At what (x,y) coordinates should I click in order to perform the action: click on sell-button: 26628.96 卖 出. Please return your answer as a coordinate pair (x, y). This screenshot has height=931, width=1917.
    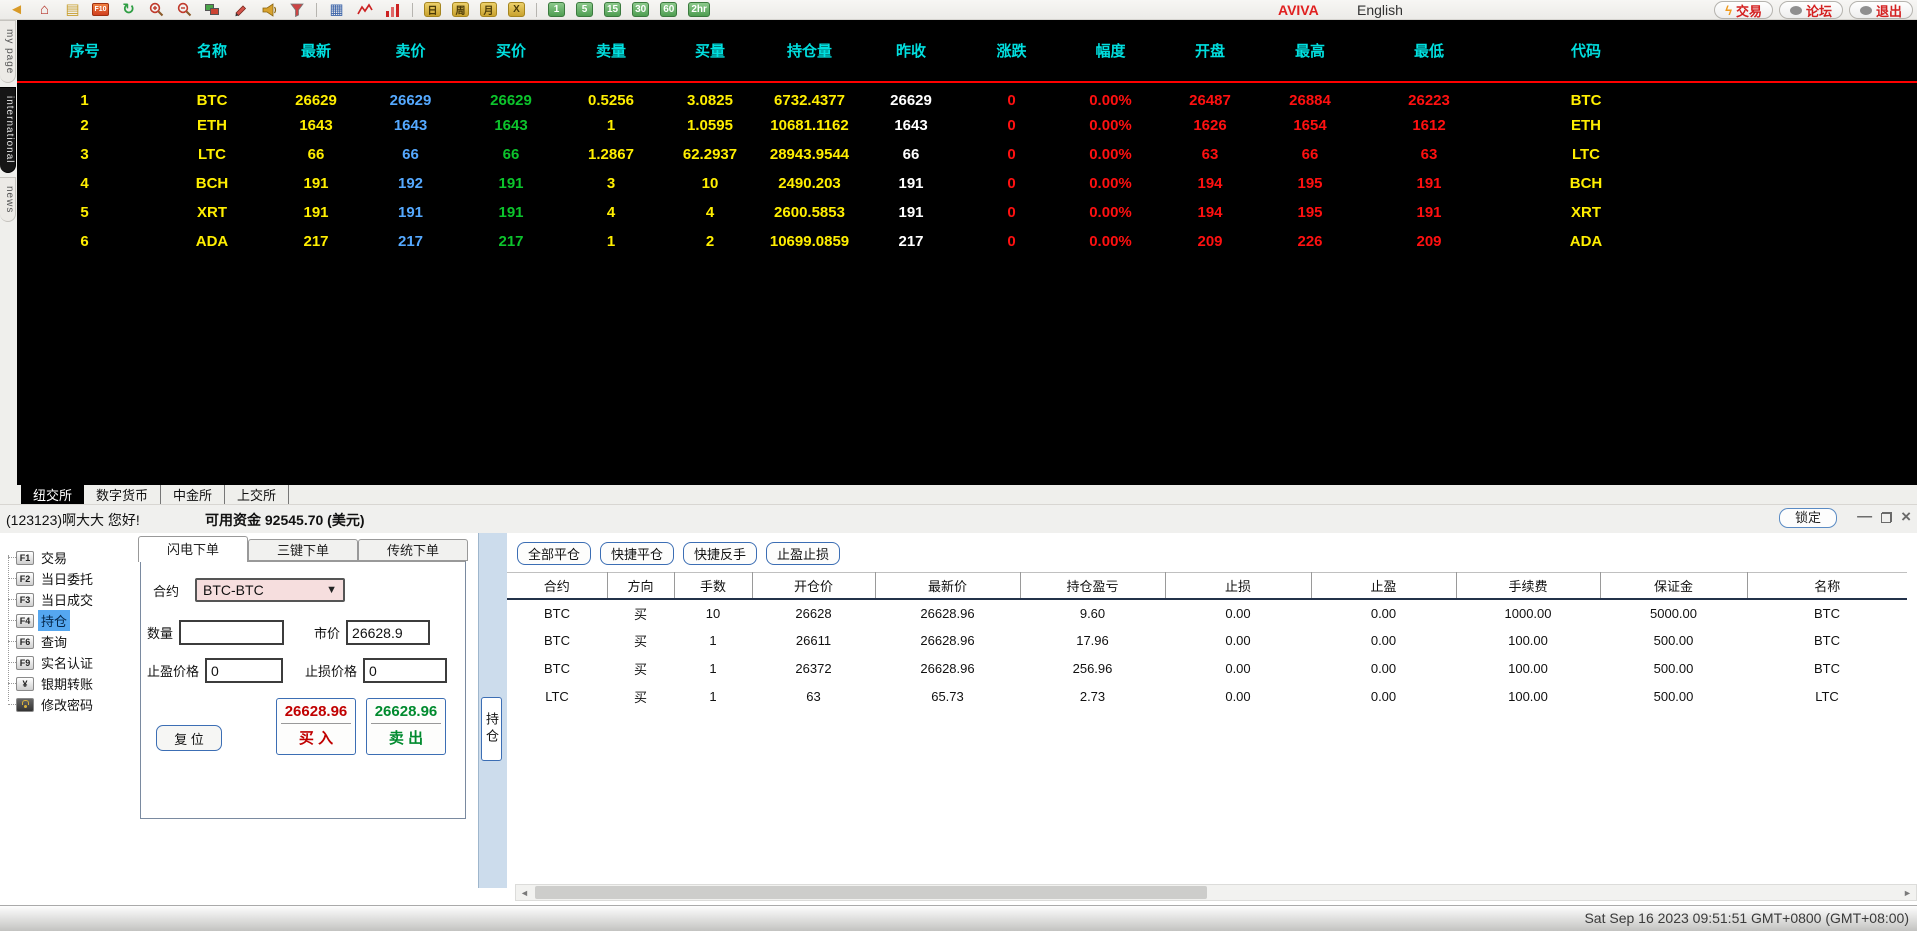
    Looking at the image, I should click on (406, 726).